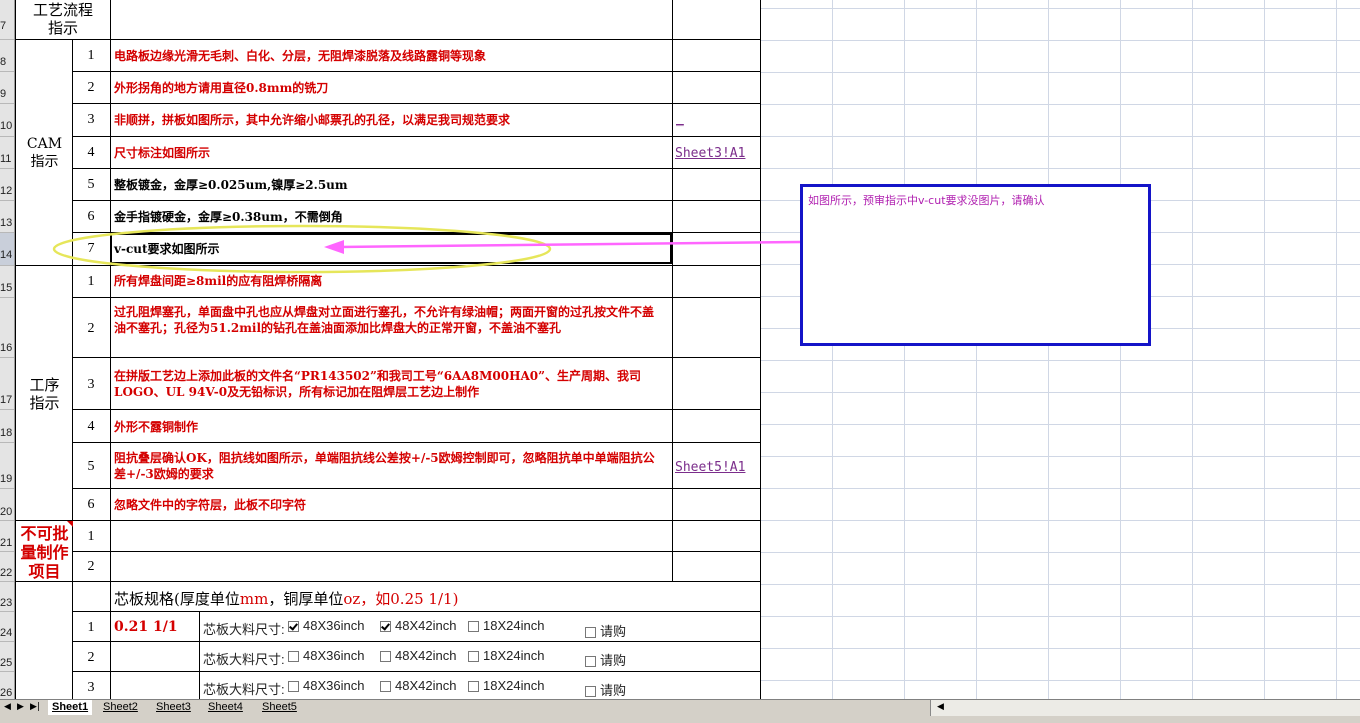 The width and height of the screenshot is (1360, 723). Describe the element at coordinates (680, 719) in the screenshot. I see `status-bar` at that location.